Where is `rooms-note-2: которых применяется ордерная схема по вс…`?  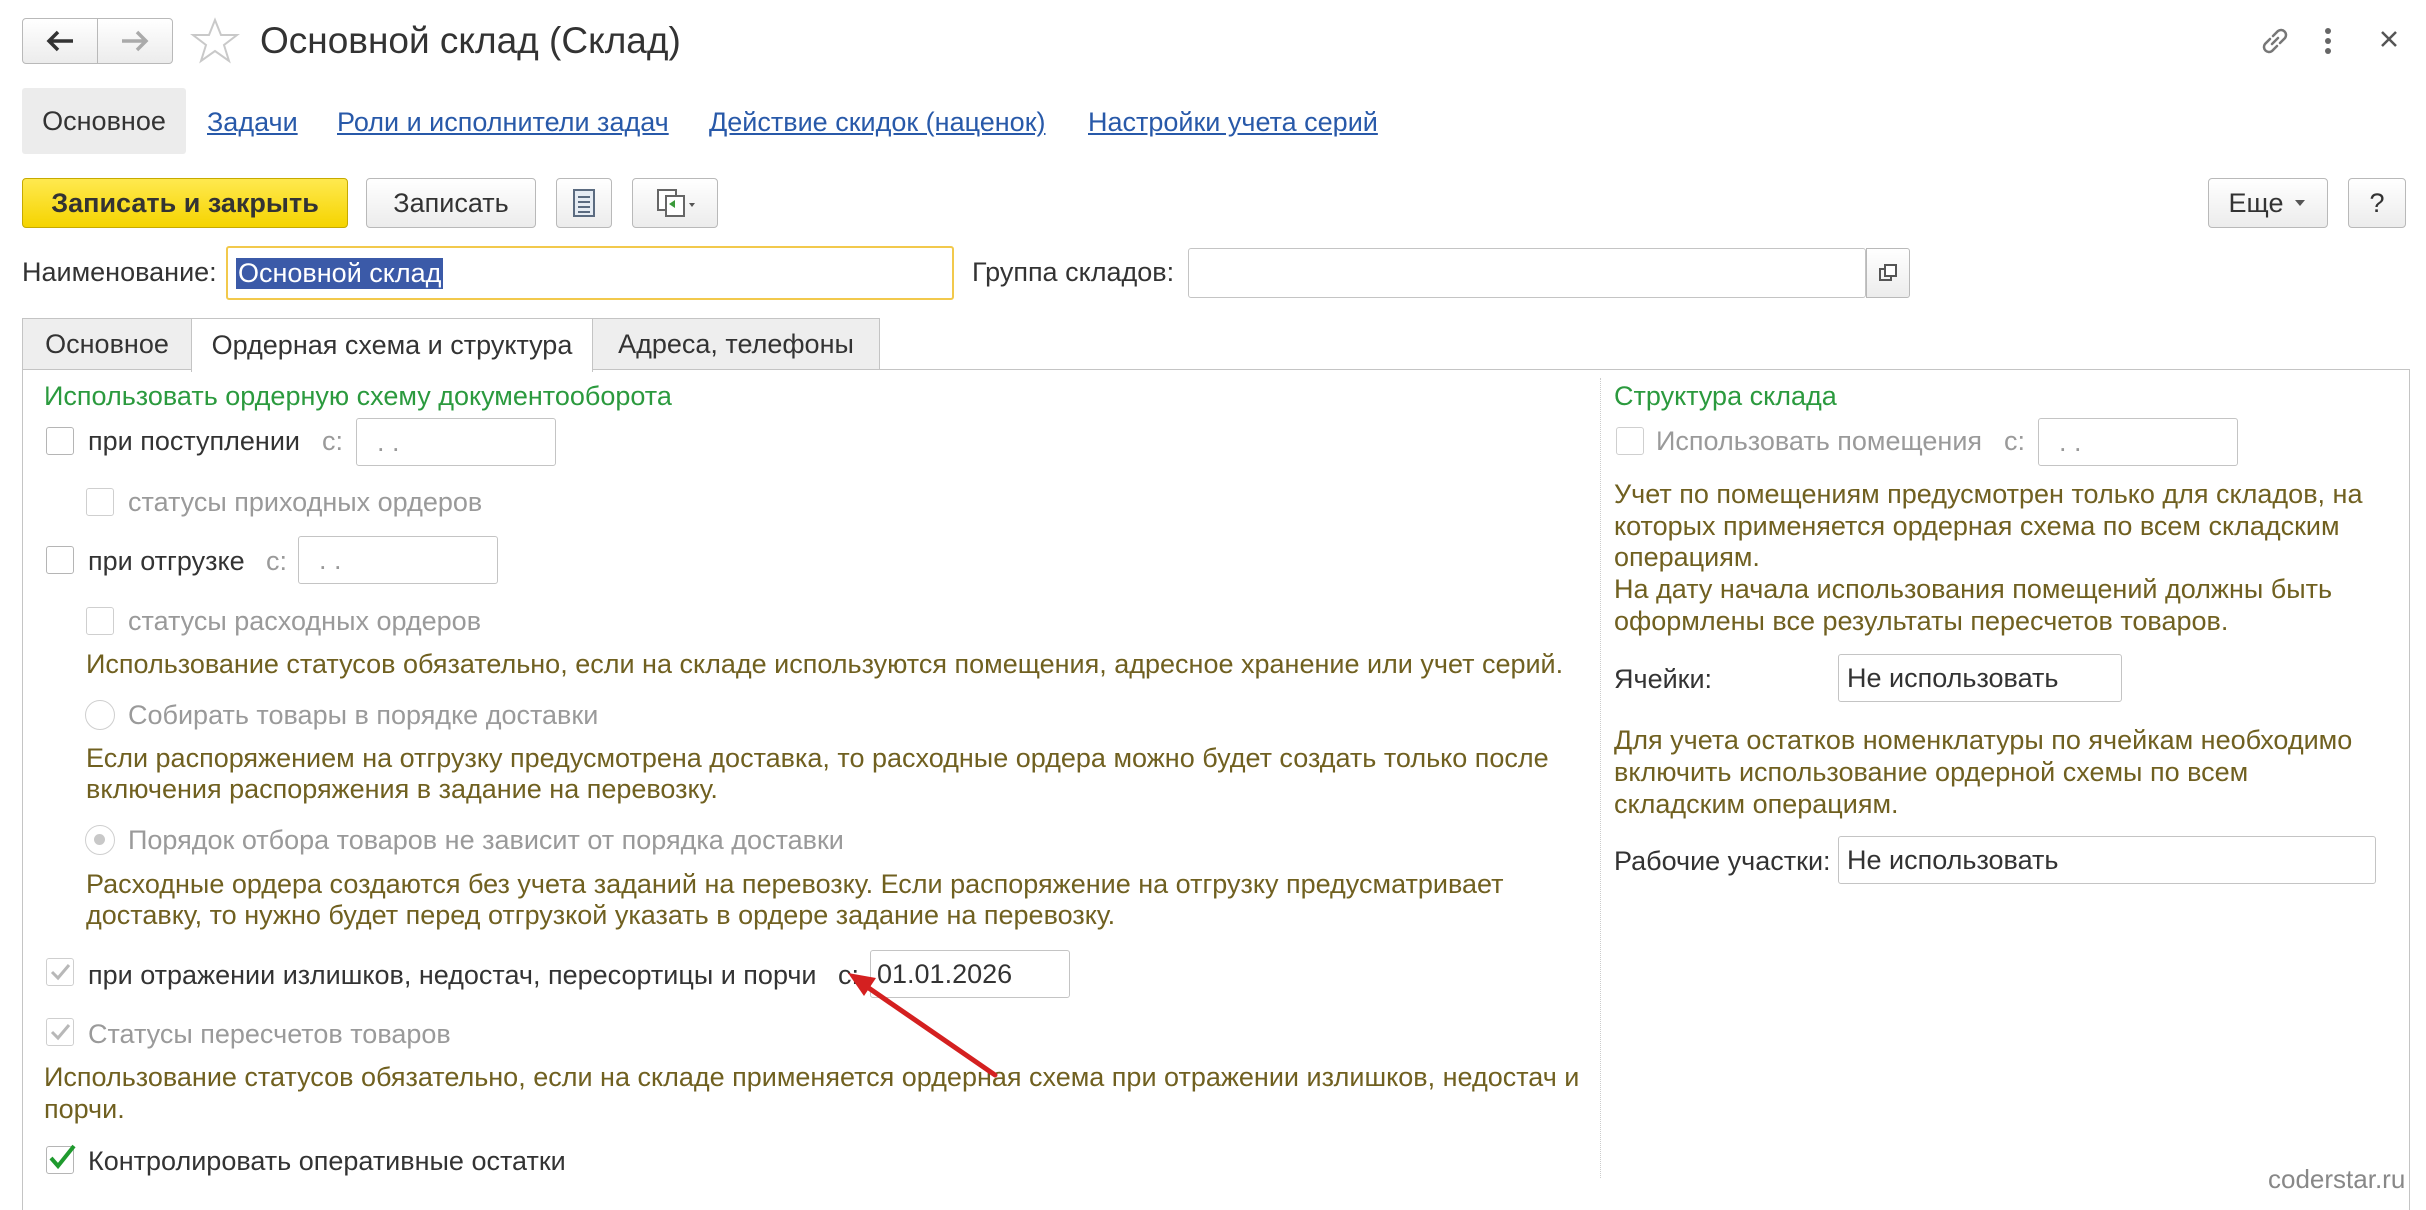 rooms-note-2: которых применяется ордерная схема по вс… is located at coordinates (1977, 526).